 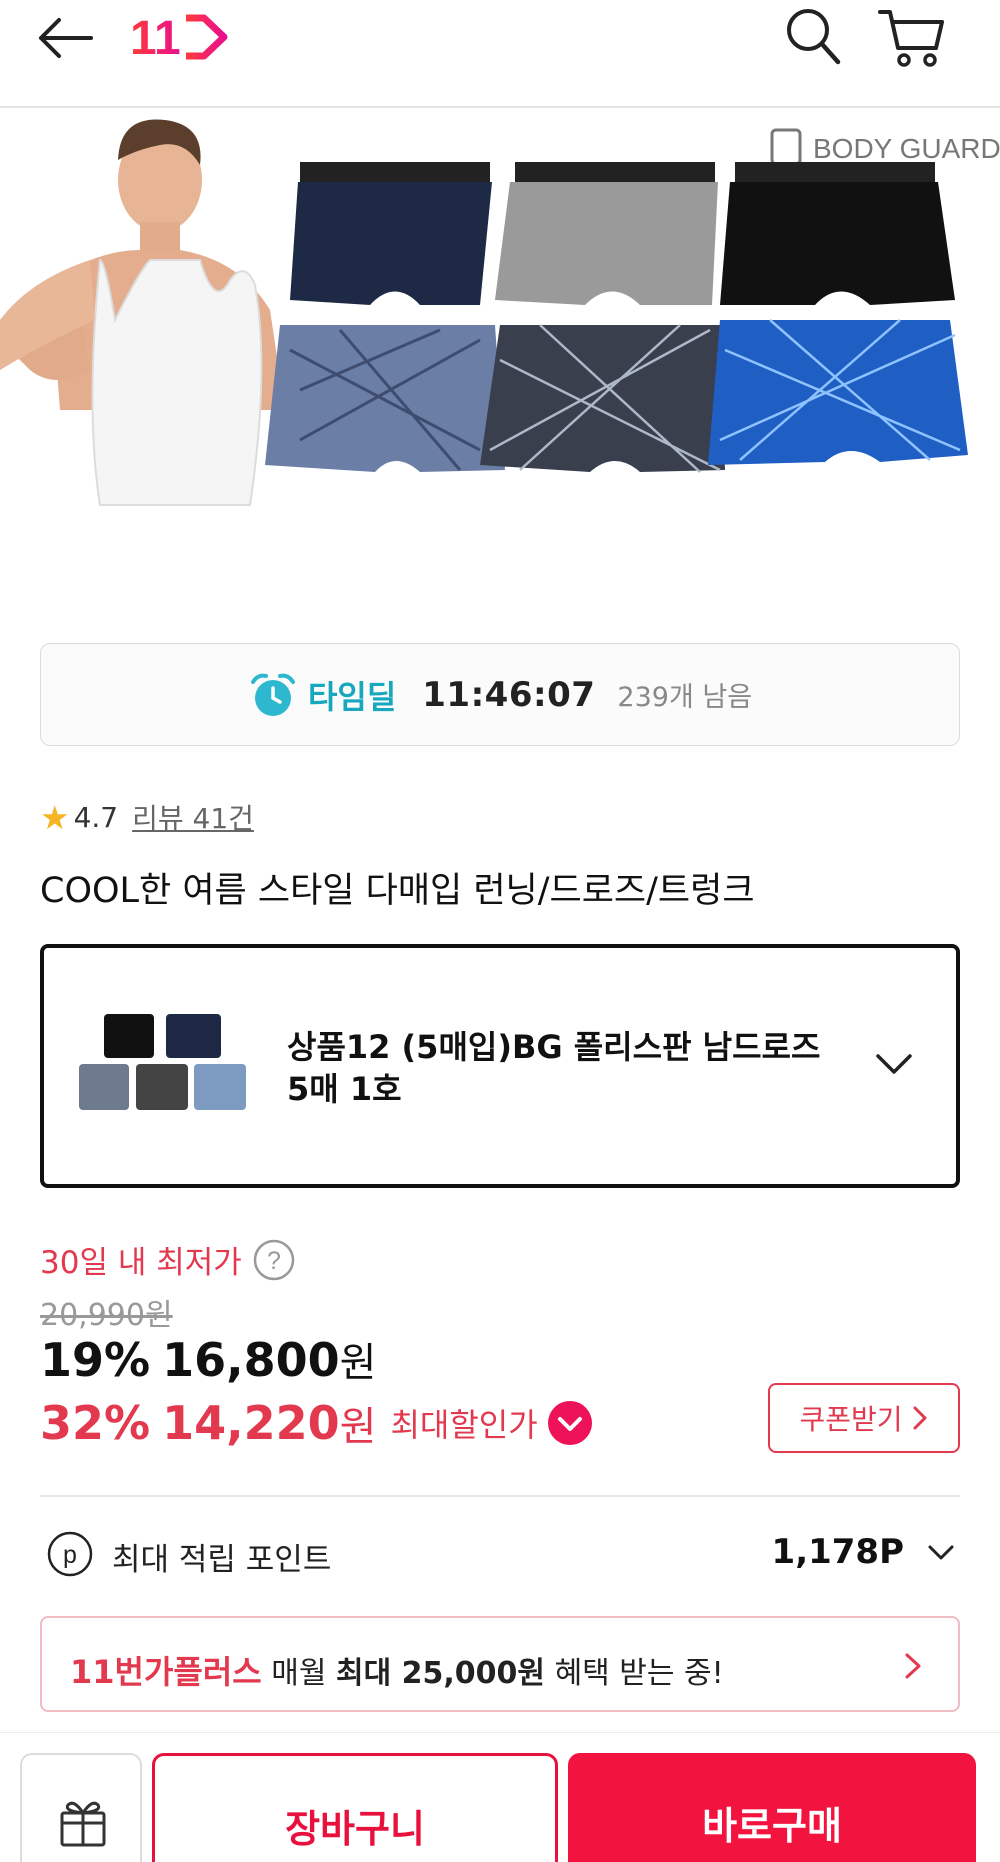 I want to click on lowest-price-label: 30일 내 최저가 ?, so click(x=168, y=1259).